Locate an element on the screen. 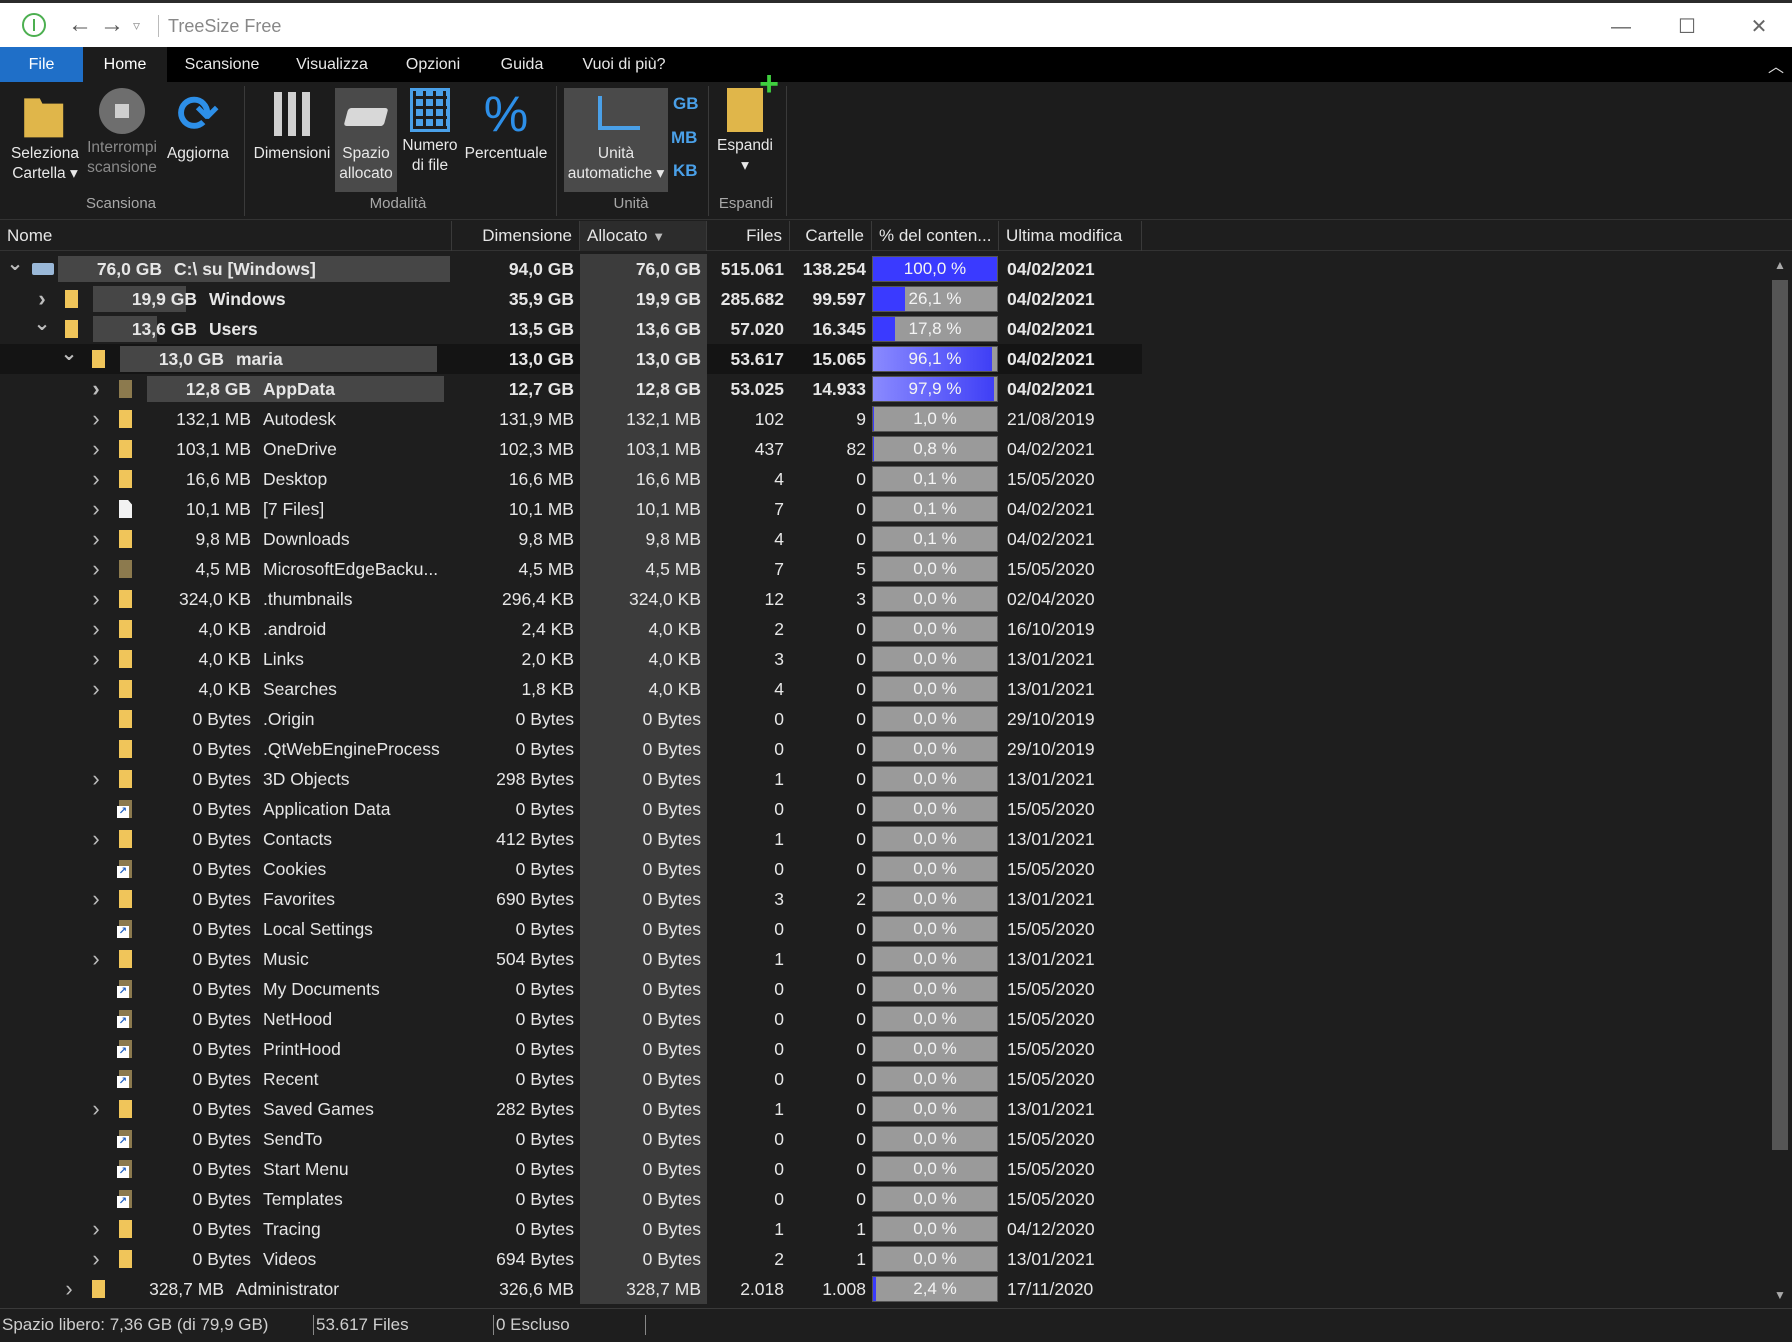 The image size is (1792, 1342). tab-scansione: Scansione is located at coordinates (222, 64).